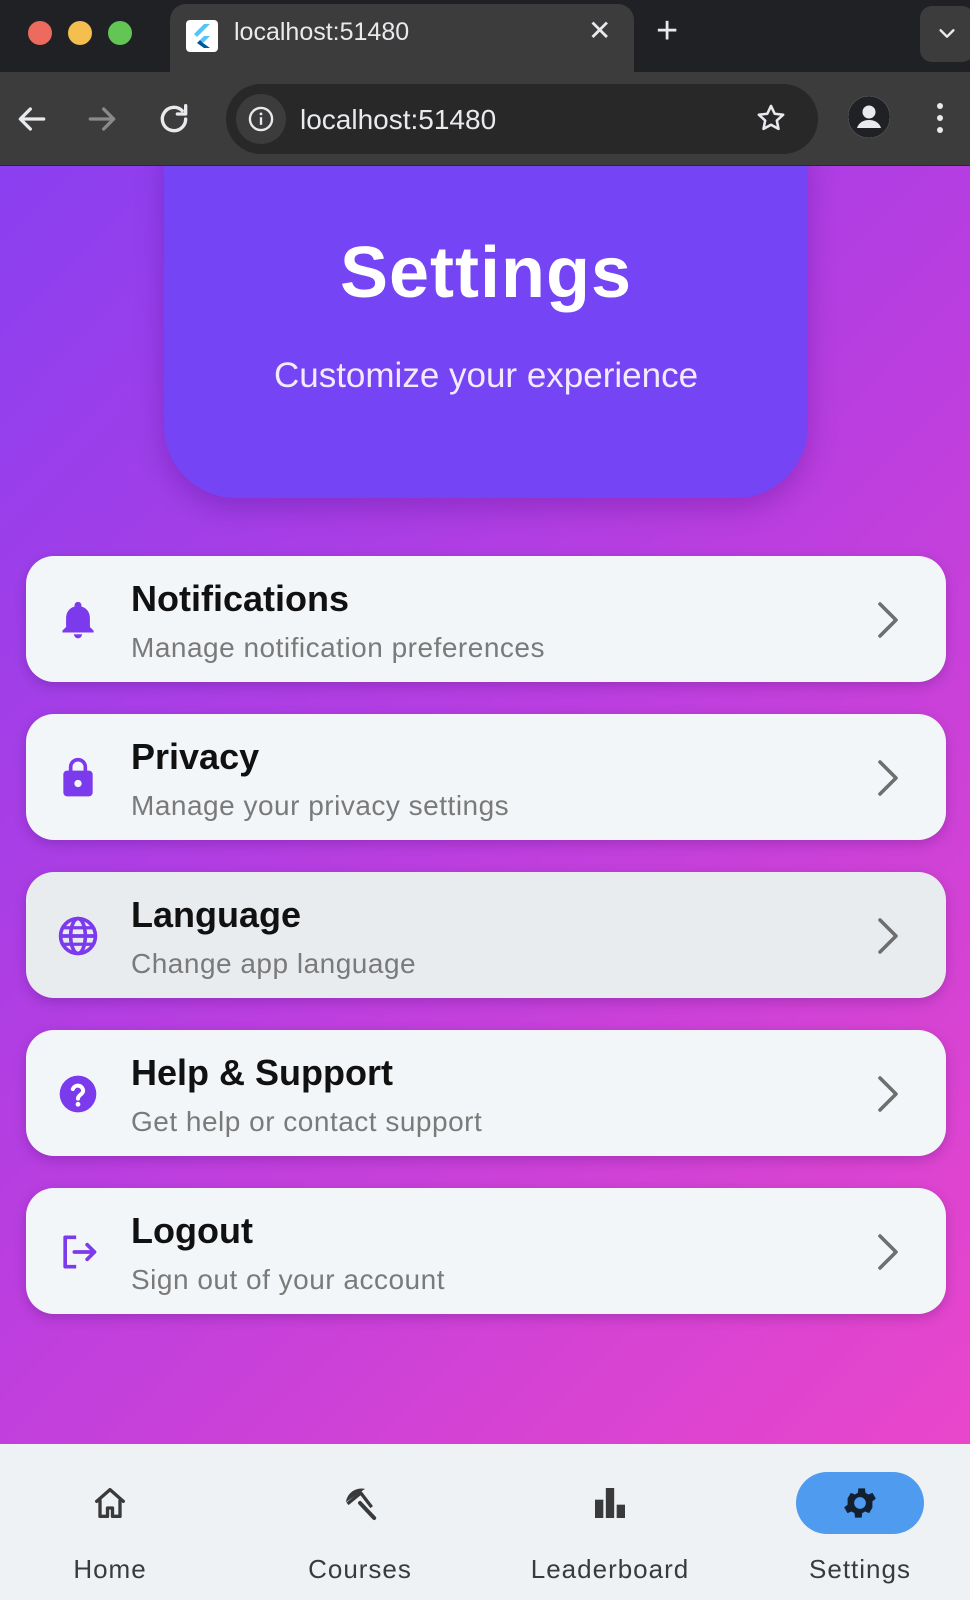 The height and width of the screenshot is (1600, 970). What do you see at coordinates (486, 935) in the screenshot?
I see `settings-item-language: Language Change app language` at bounding box center [486, 935].